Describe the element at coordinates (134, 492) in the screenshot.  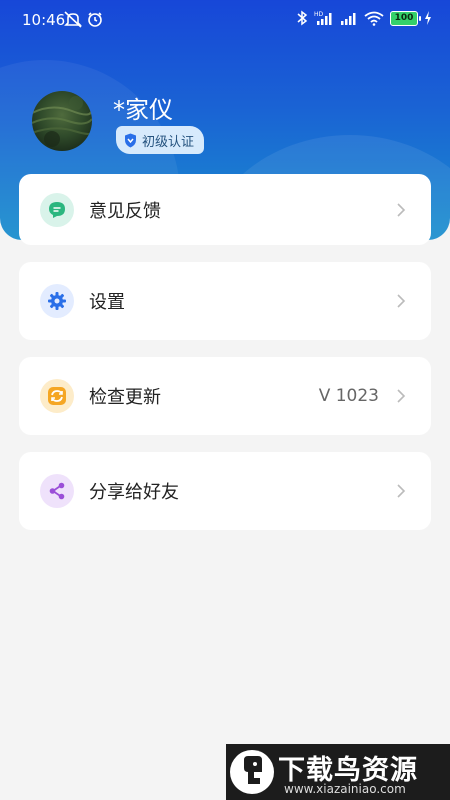
I see `menu-item-label: 分享给好友` at that location.